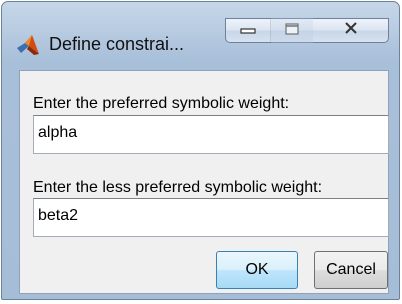 Image resolution: width=402 pixels, height=304 pixels. I want to click on maximize-button, so click(292, 30).